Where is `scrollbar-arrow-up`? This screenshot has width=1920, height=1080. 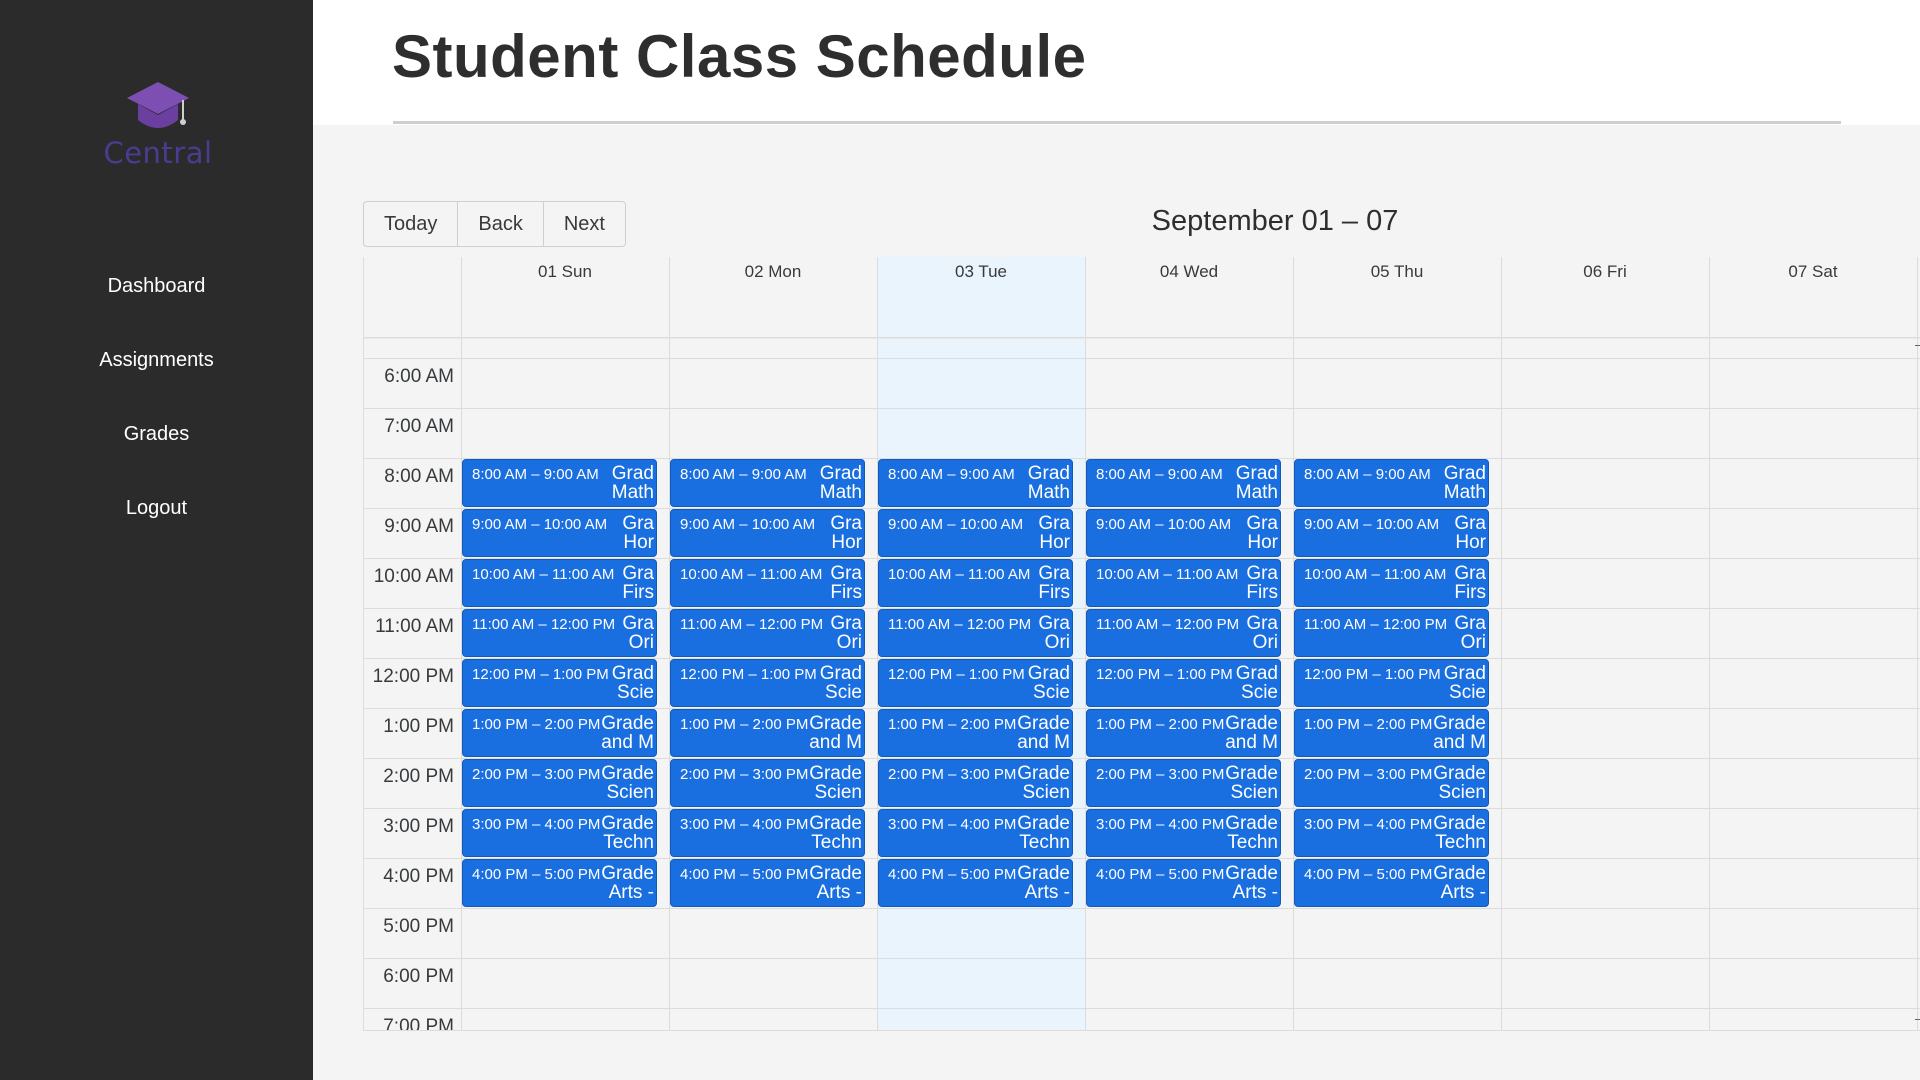 scrollbar-arrow-up is located at coordinates (1917, 345).